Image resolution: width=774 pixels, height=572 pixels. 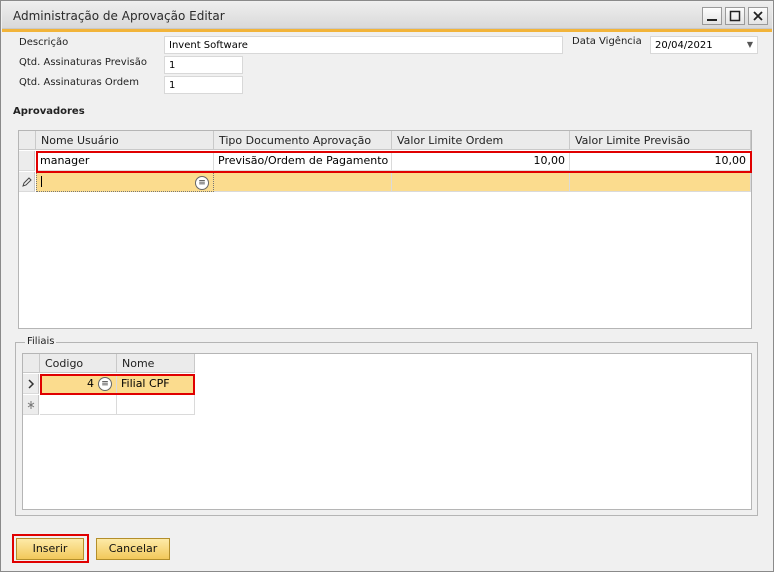 What do you see at coordinates (83, 62) in the screenshot?
I see `qtd-previsao-label: Qtd. Assinaturas Previsão` at bounding box center [83, 62].